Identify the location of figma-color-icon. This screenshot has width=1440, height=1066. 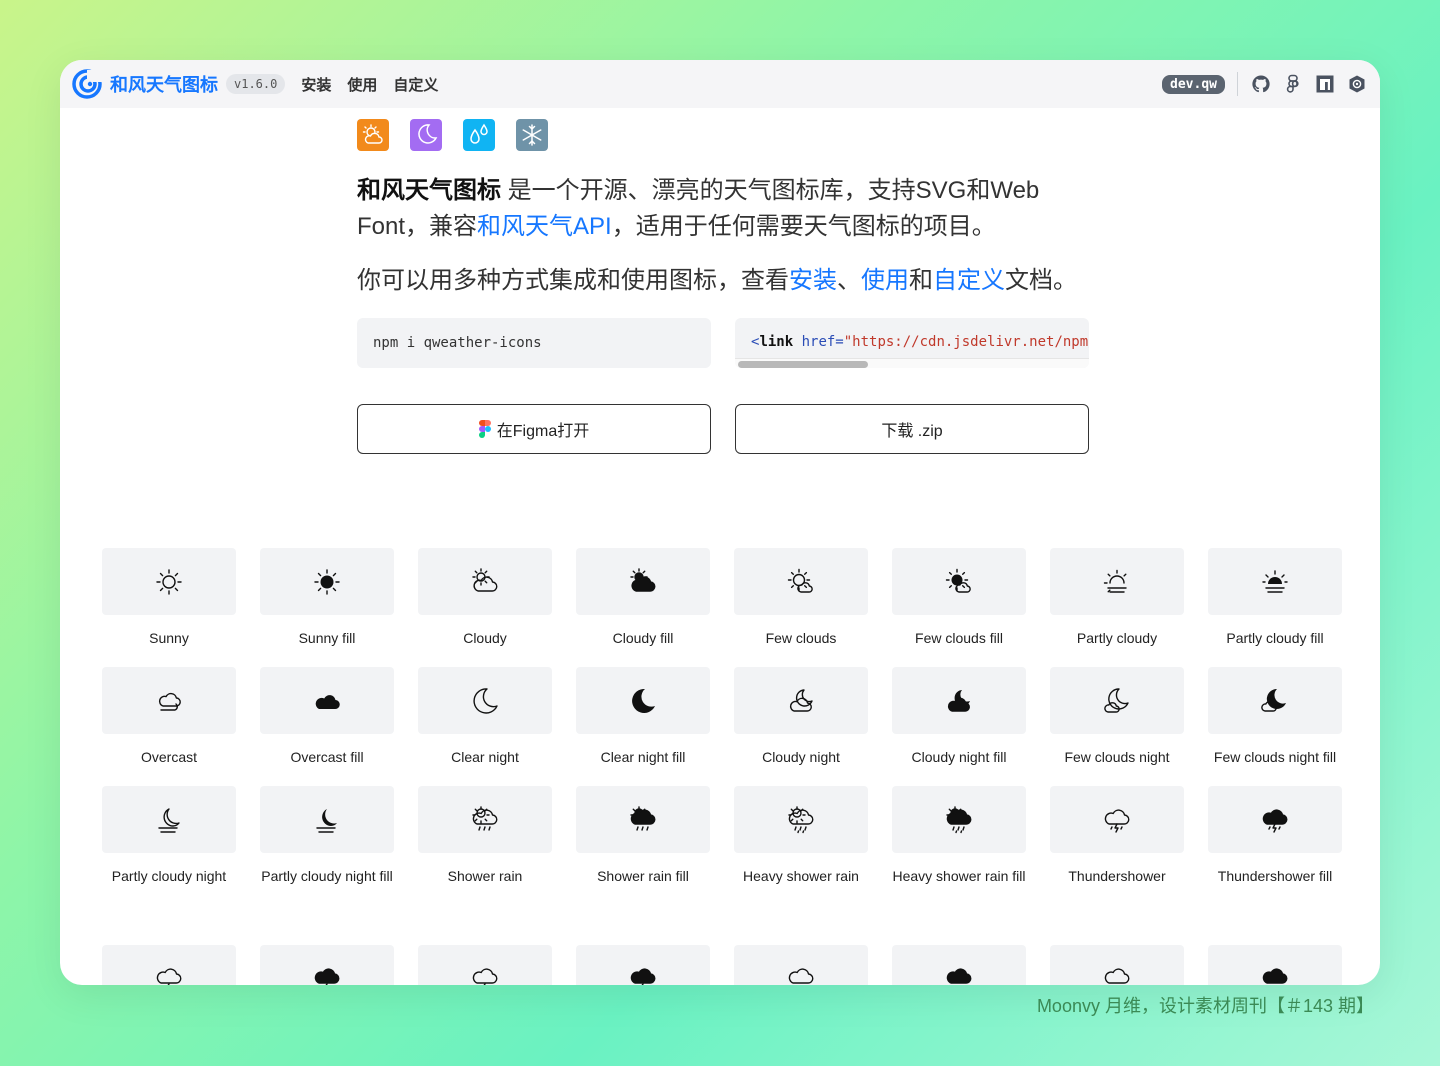
(484, 429).